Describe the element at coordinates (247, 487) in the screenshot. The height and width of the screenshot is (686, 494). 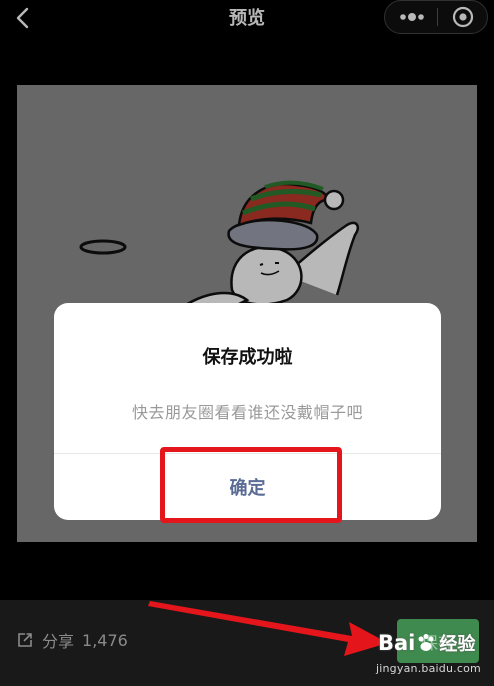
I see `confirm-button: 确定` at that location.